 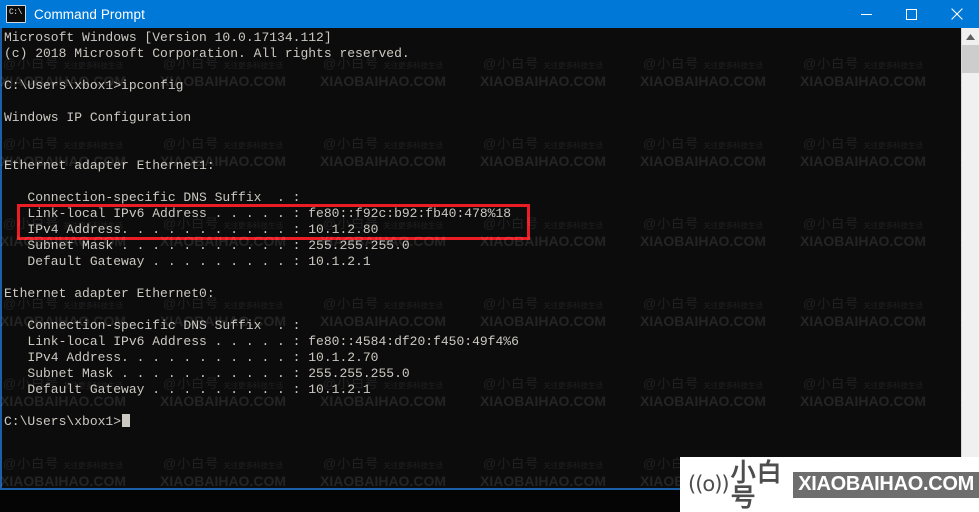 I want to click on badge-chinese-name: 小白号, so click(x=756, y=484).